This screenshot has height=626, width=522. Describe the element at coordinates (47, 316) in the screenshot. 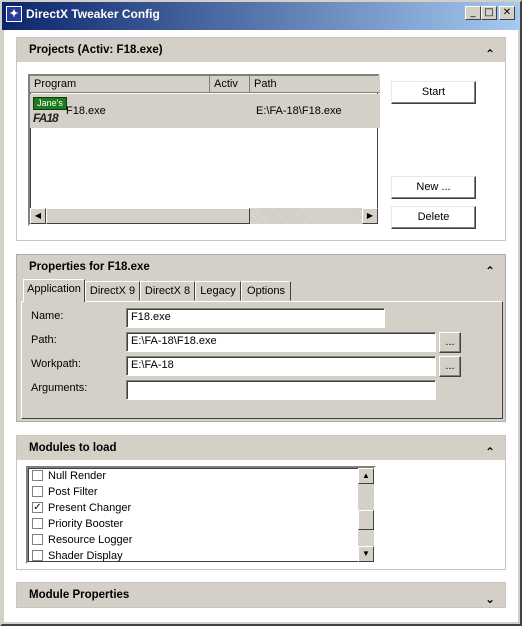

I see `name-label: Name:` at that location.